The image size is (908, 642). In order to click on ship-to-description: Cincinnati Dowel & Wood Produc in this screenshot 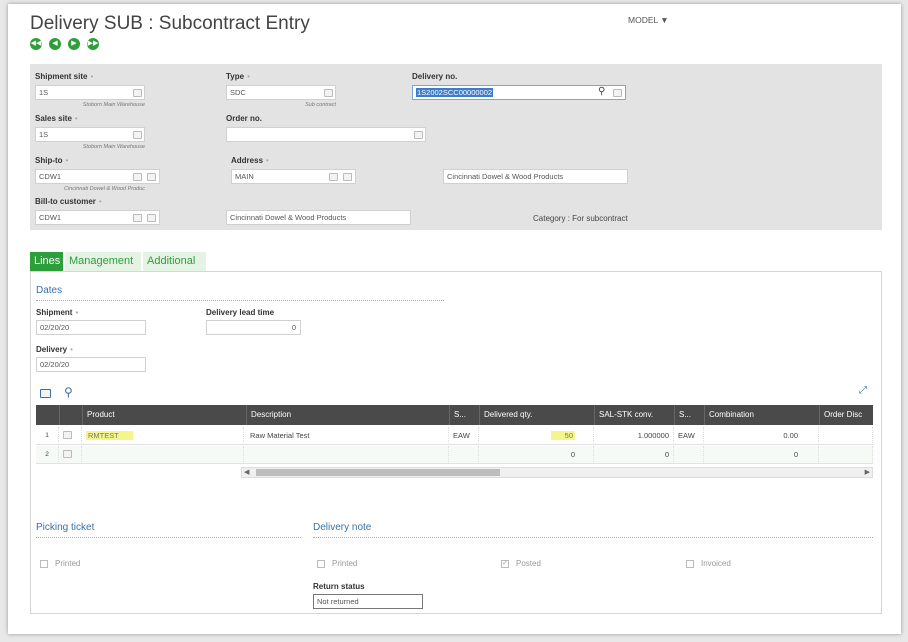, I will do `click(104, 189)`.